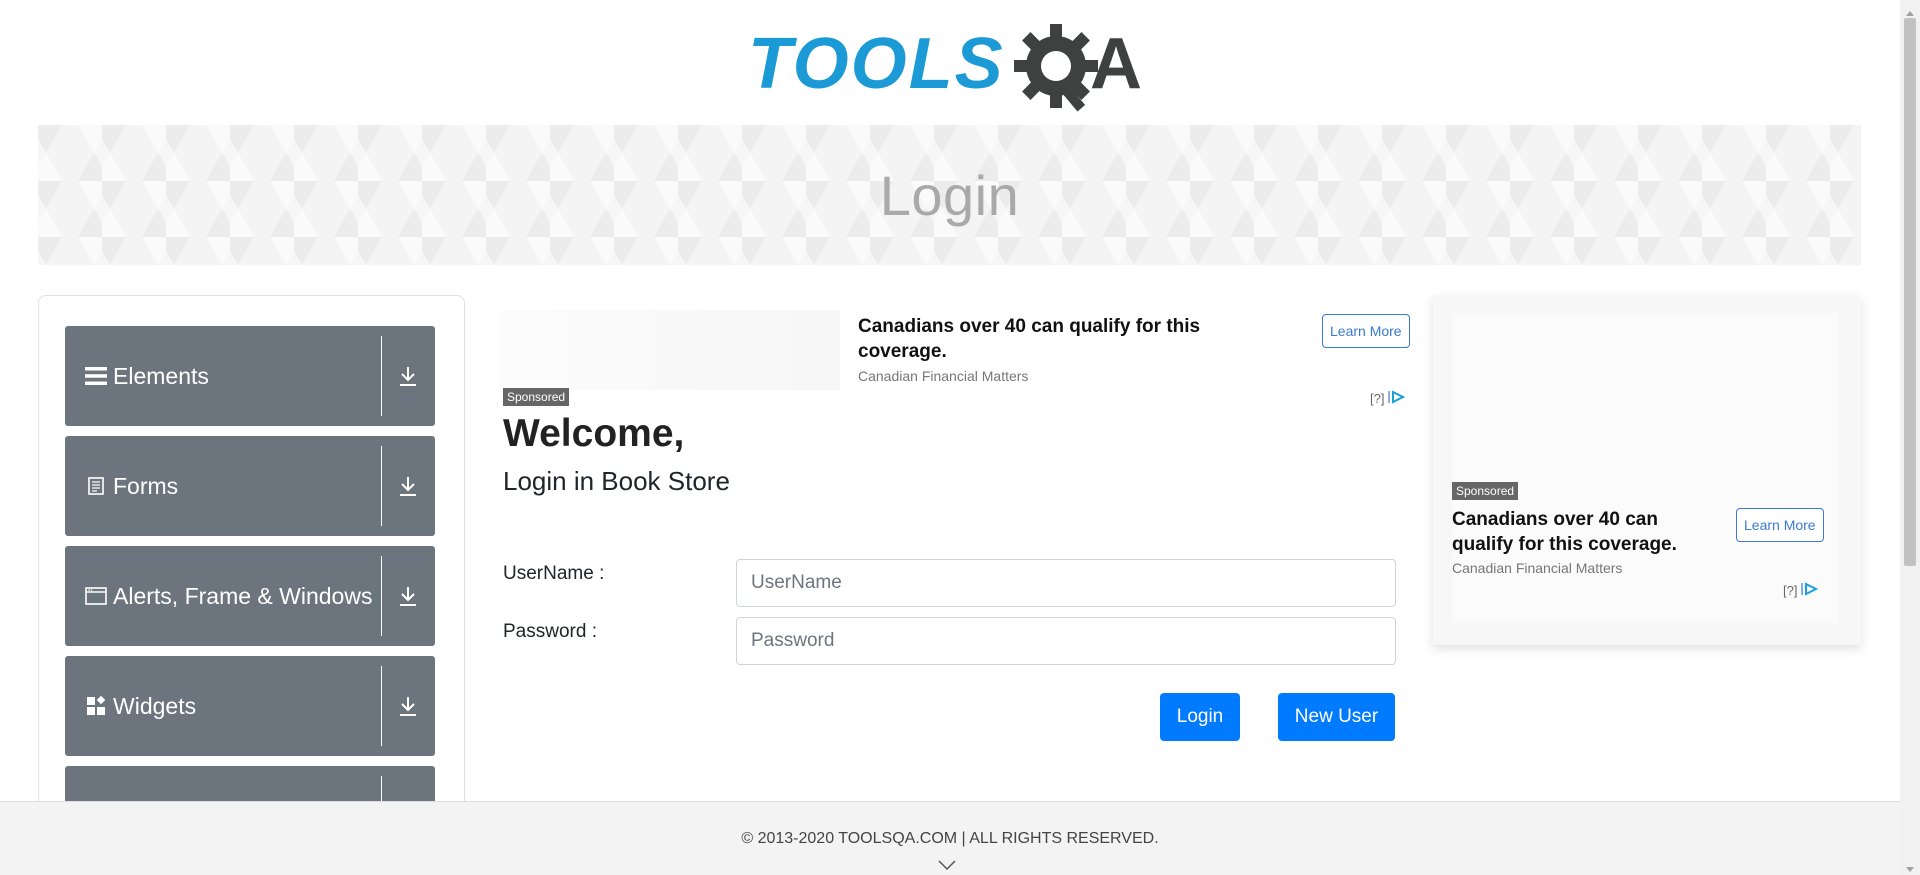 Image resolution: width=1920 pixels, height=875 pixels. What do you see at coordinates (947, 866) in the screenshot?
I see `chevron-down-icon` at bounding box center [947, 866].